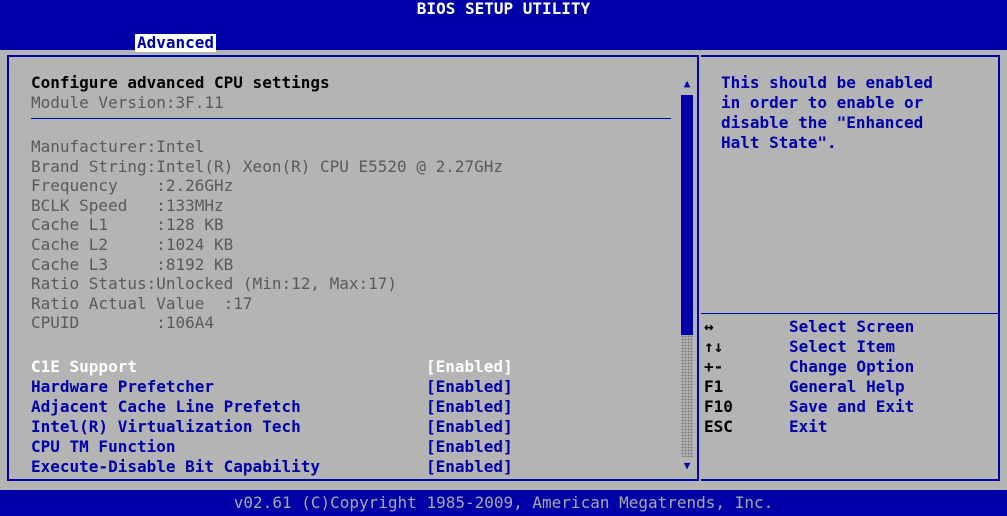 This screenshot has height=516, width=1007. I want to click on key-description: Save and Exit, so click(852, 406).